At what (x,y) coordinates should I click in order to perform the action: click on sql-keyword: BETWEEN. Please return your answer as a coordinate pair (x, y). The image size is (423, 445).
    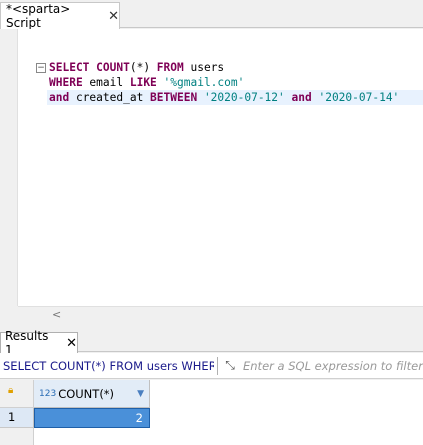
    Looking at the image, I should click on (177, 97).